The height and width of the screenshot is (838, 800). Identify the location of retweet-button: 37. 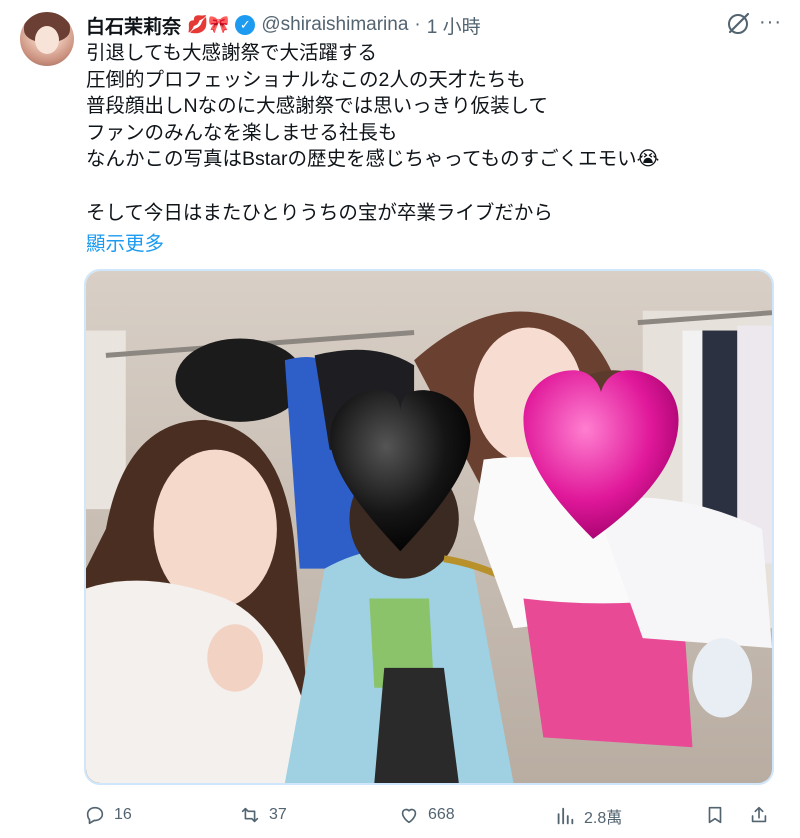
(263, 815).